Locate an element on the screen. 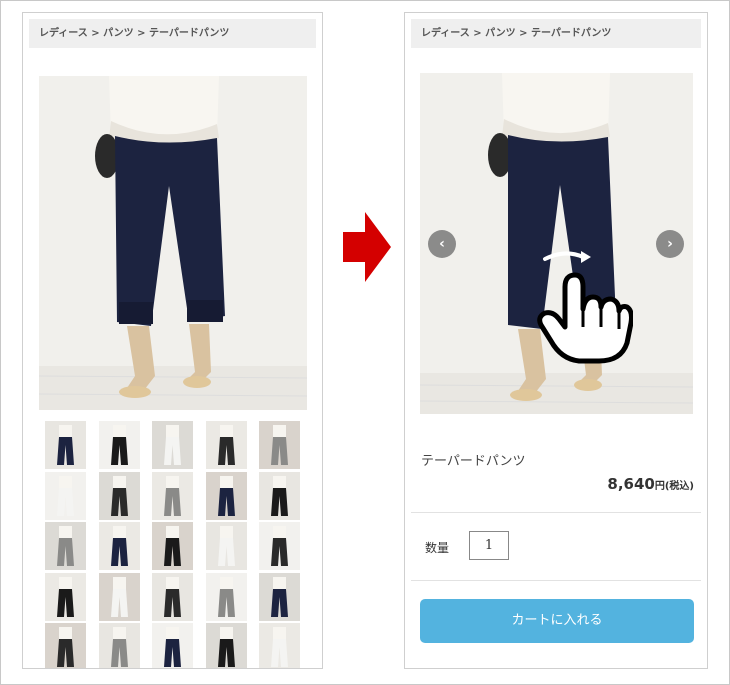 Image resolution: width=730 pixels, height=685 pixels. product-name: テーパードパンツ is located at coordinates (473, 461).